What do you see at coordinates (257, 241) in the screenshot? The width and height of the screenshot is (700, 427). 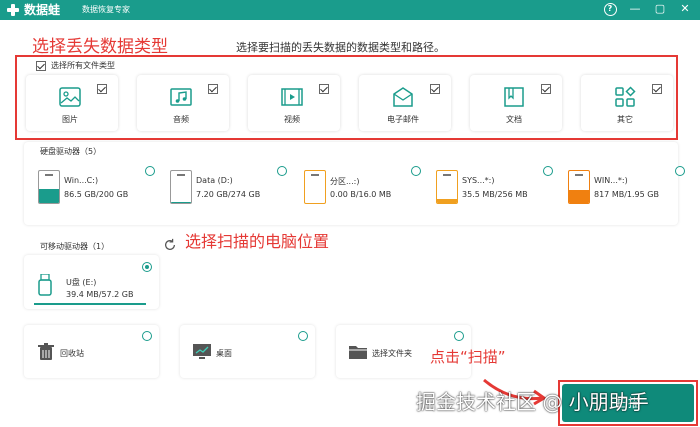 I see `annotation-select-location: 选择扫描的电脑位置` at bounding box center [257, 241].